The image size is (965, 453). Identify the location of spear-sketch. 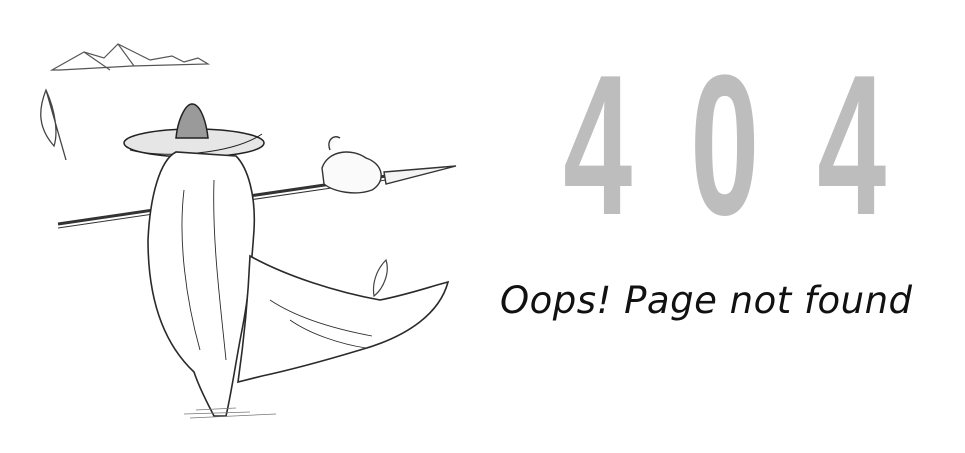
(257, 197).